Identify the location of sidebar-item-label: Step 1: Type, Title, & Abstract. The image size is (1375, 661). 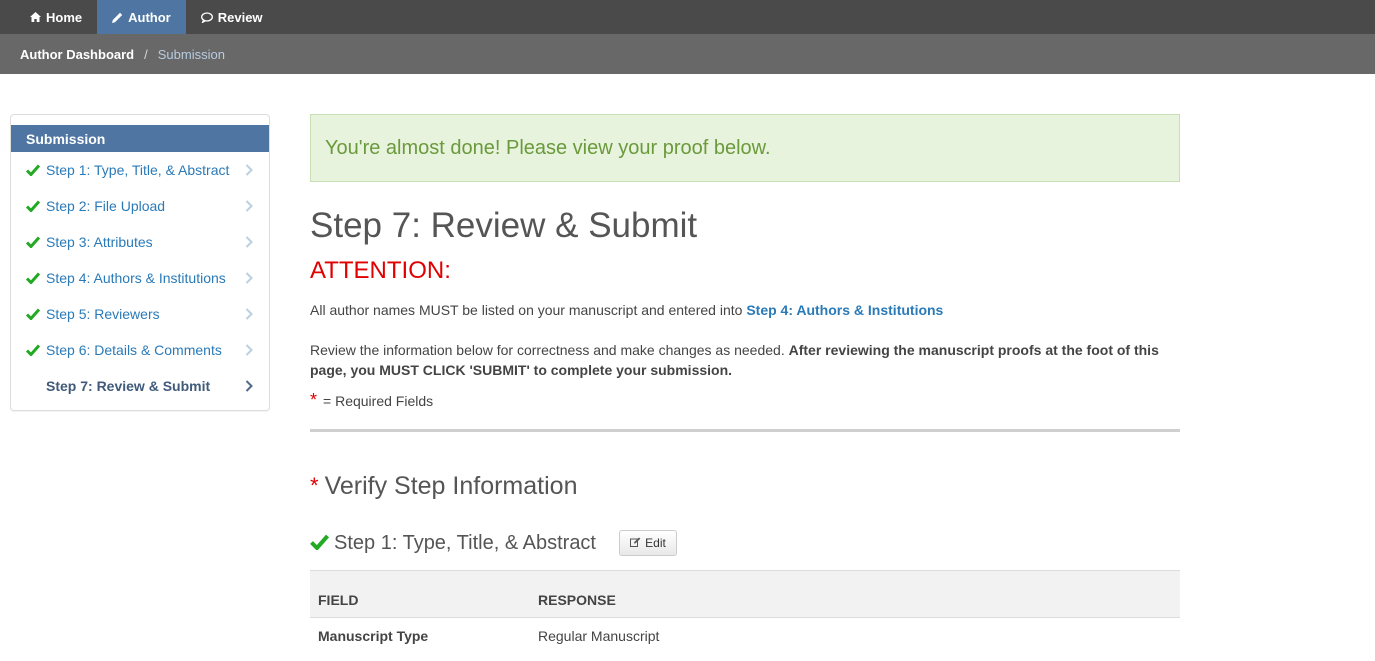
(138, 170).